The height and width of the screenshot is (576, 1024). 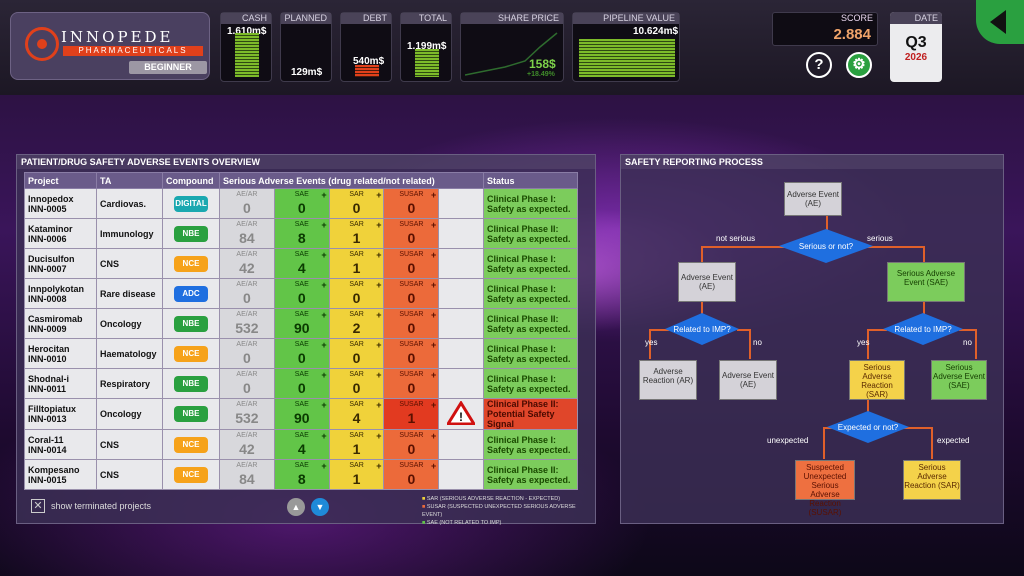 What do you see at coordinates (129, 203) in the screenshot?
I see `therapeutic-area: Cardiovas.` at bounding box center [129, 203].